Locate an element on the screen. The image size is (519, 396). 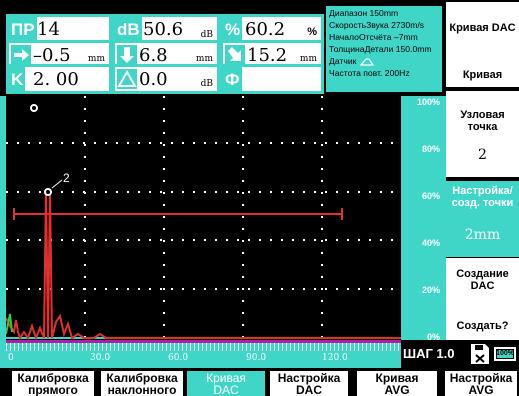
tab-dac-setup: Настройка DAC is located at coordinates (309, 383).